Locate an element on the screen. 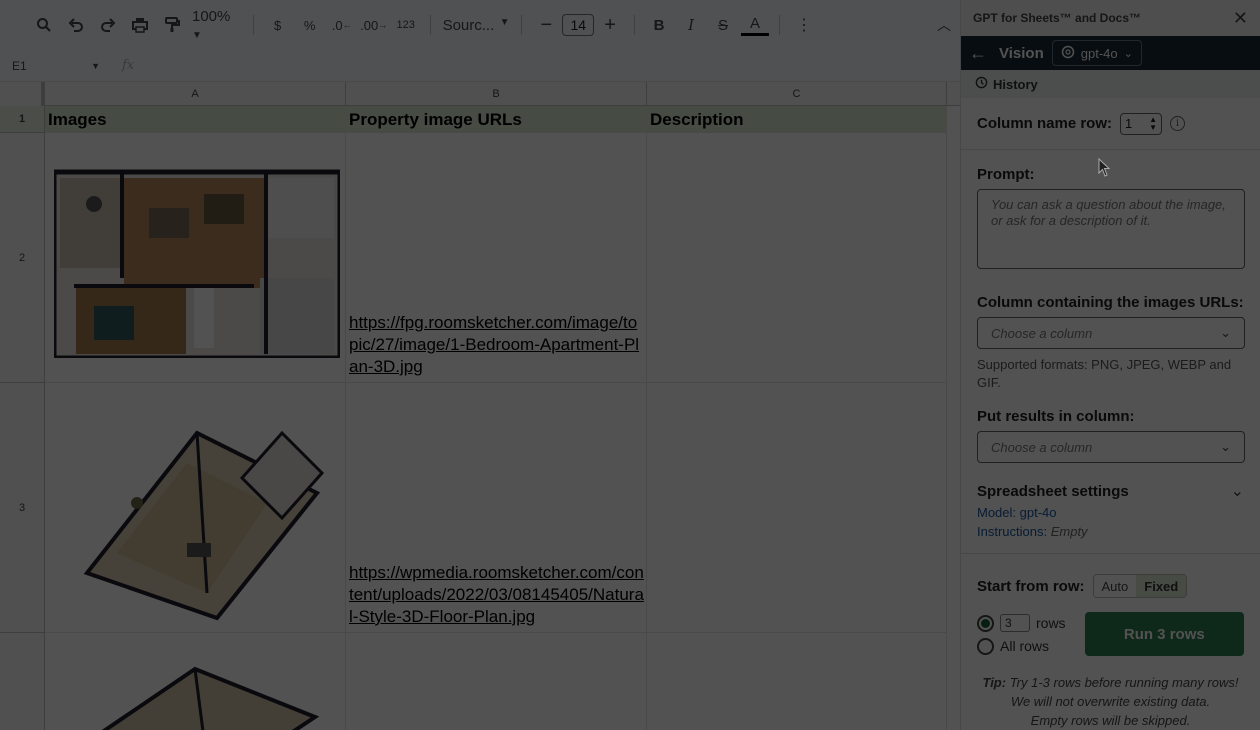  start-row-toggle: Auto Fixed is located at coordinates (1140, 586).